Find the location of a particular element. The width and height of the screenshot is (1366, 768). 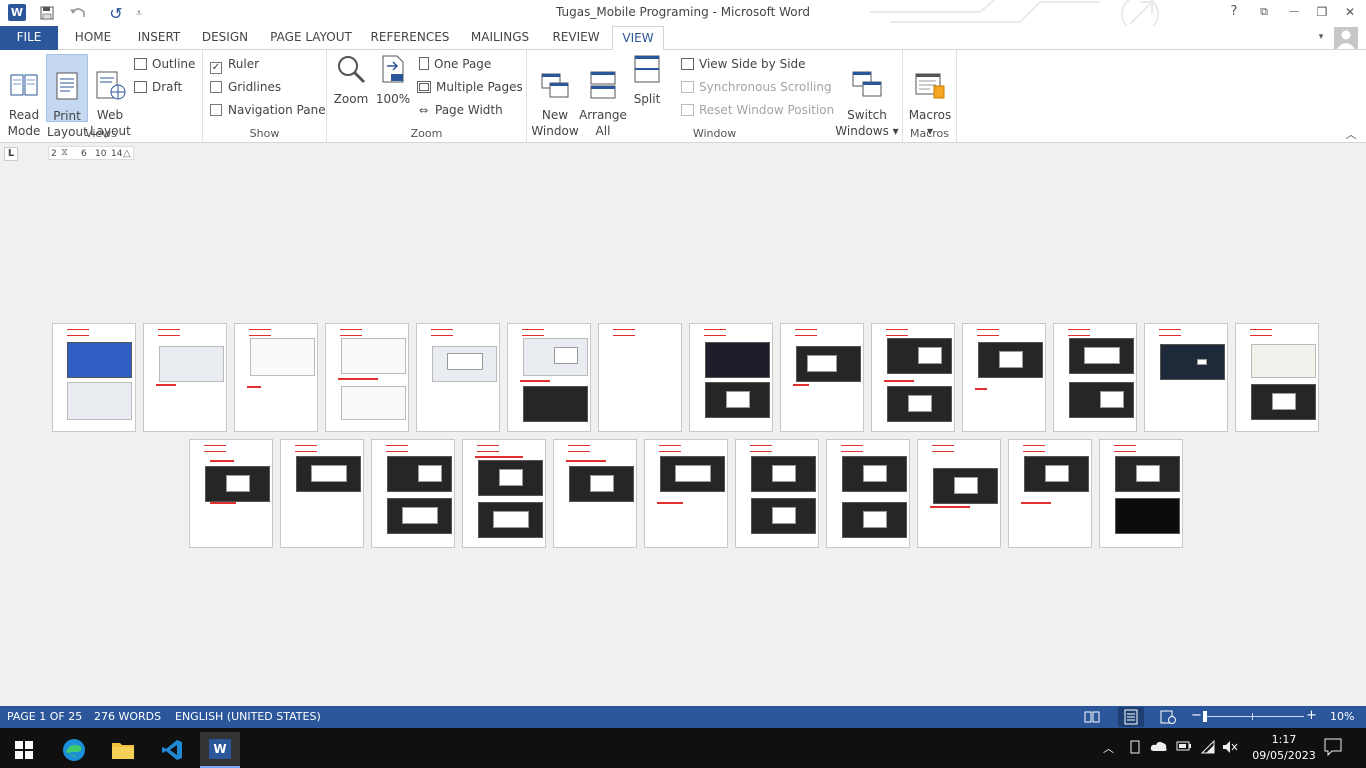

windows-start-icon is located at coordinates (24, 750).